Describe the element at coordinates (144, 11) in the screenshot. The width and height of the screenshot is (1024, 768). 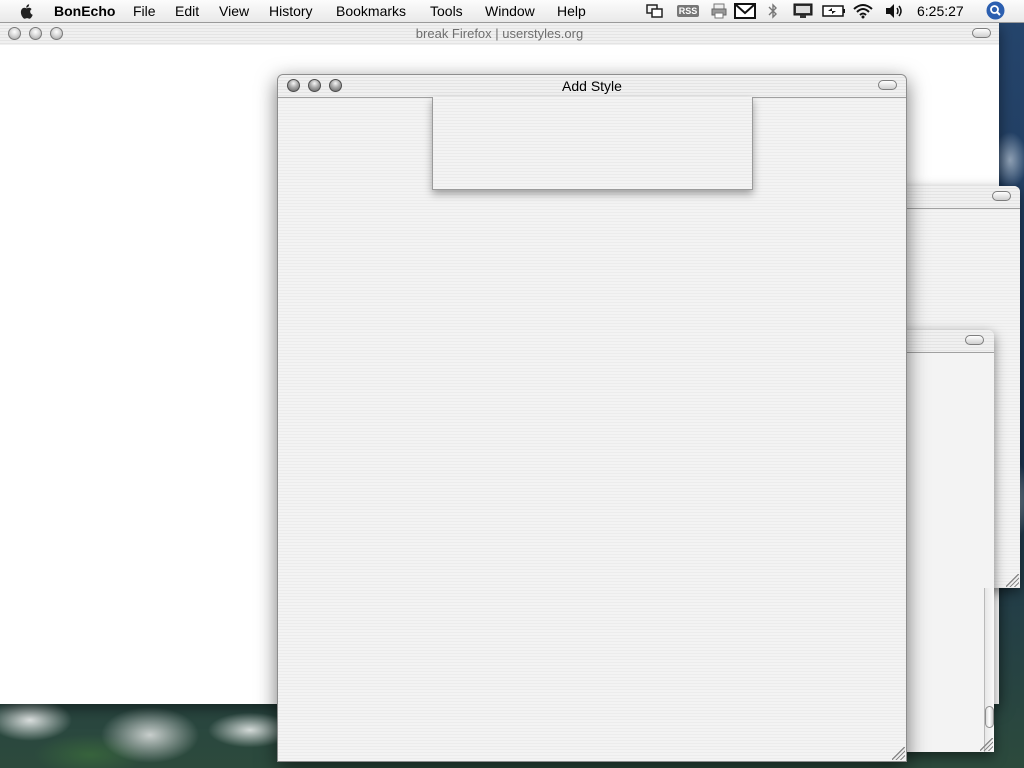
I see `menu-file: File` at that location.